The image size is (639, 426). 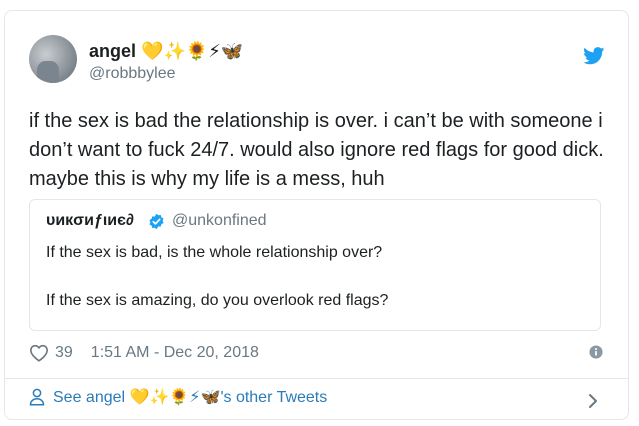 I want to click on verified-badge-icon, so click(x=156, y=221).